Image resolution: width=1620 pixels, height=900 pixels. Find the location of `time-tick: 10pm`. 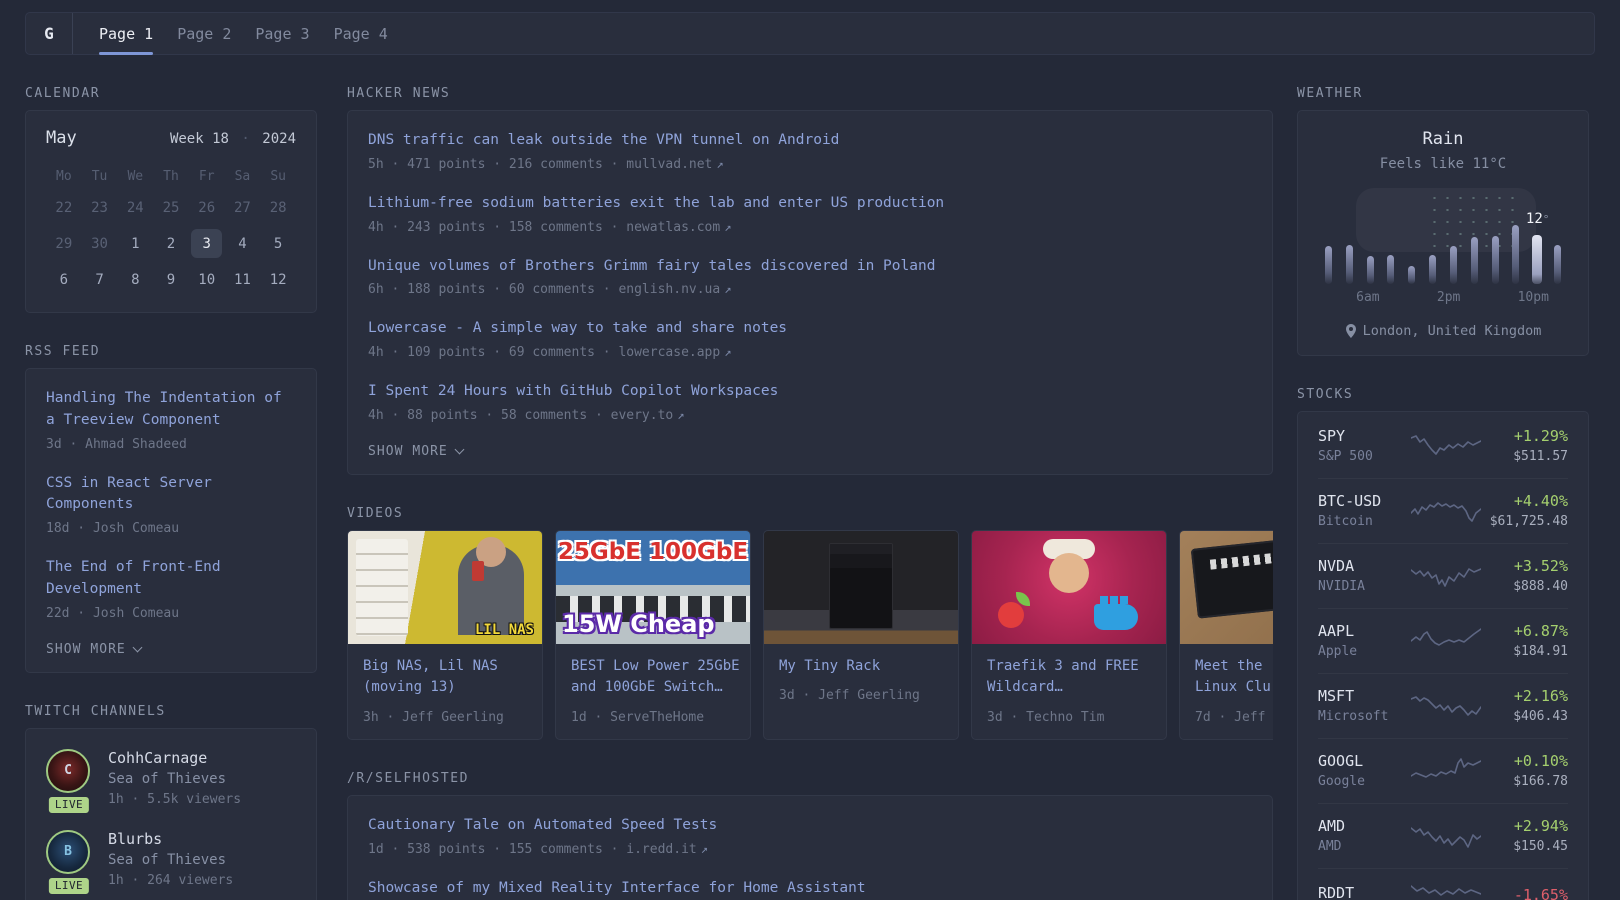

time-tick: 10pm is located at coordinates (1533, 297).